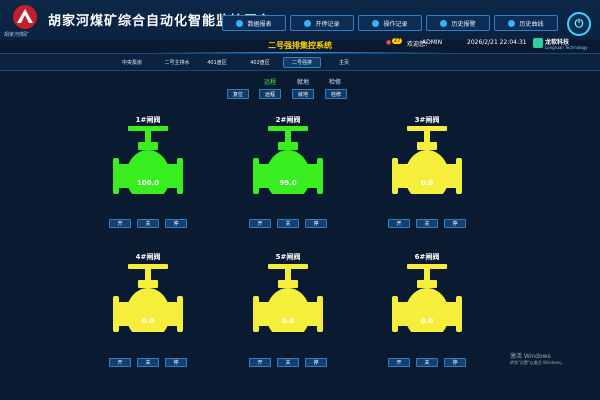 The width and height of the screenshot is (600, 400). I want to click on valve-6-value: 0.0, so click(427, 321).